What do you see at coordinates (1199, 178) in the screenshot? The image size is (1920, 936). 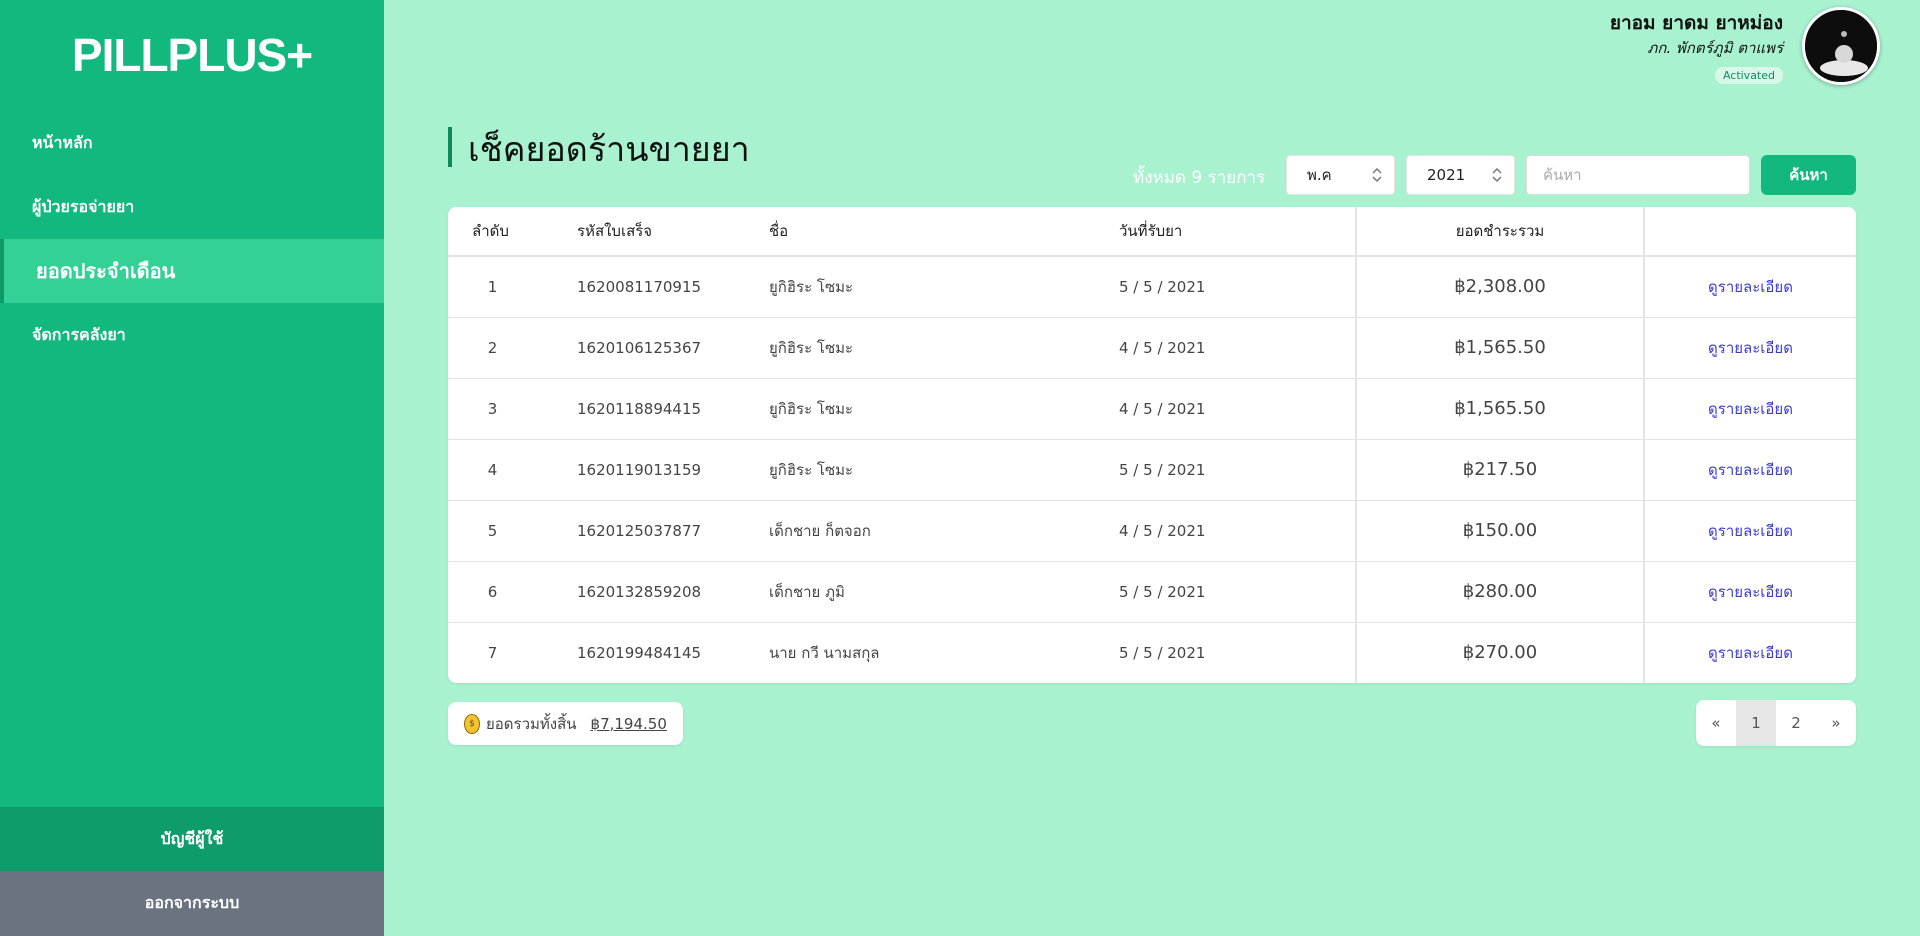 I see `total-count: ทั้งหมด 9 รายการ` at bounding box center [1199, 178].